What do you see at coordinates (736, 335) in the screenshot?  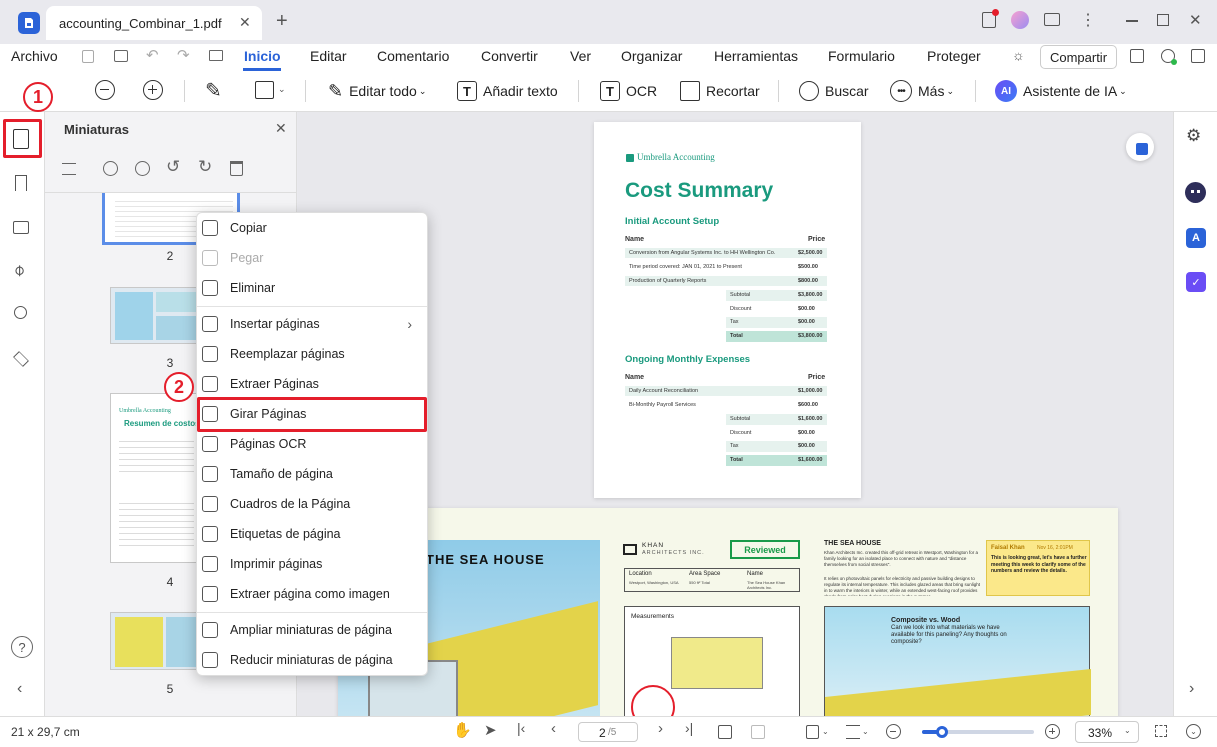 I see `totals-label: Total` at bounding box center [736, 335].